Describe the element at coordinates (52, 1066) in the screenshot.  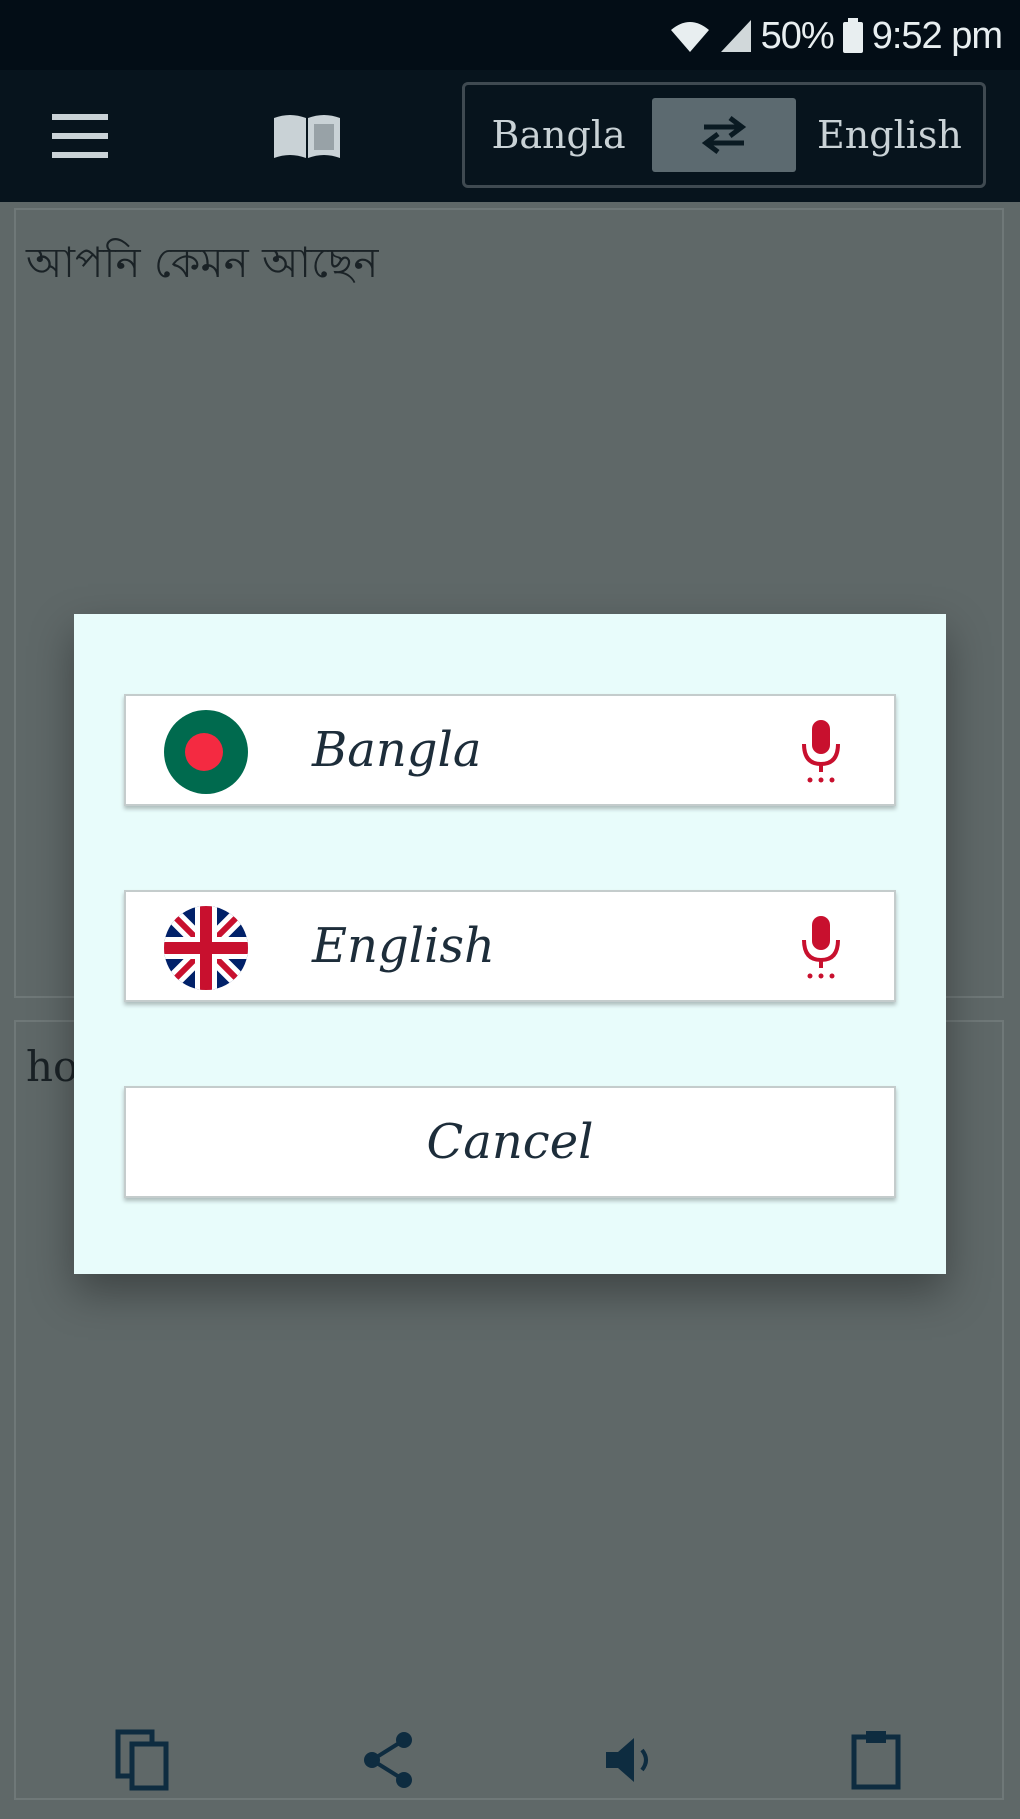
I see `output-text: ho` at that location.